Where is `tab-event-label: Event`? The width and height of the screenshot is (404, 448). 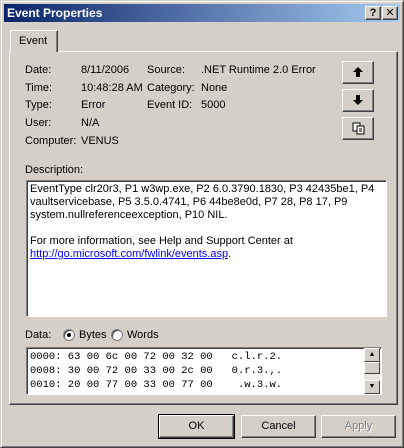 tab-event-label: Event is located at coordinates (33, 41).